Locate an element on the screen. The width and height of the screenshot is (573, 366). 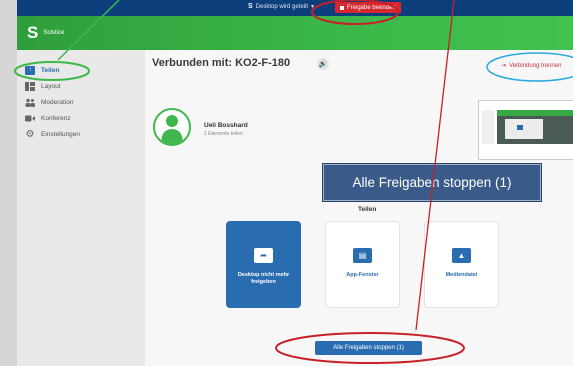
stop-all-button: Alle Freigaben stoppen (1) is located at coordinates (368, 348).